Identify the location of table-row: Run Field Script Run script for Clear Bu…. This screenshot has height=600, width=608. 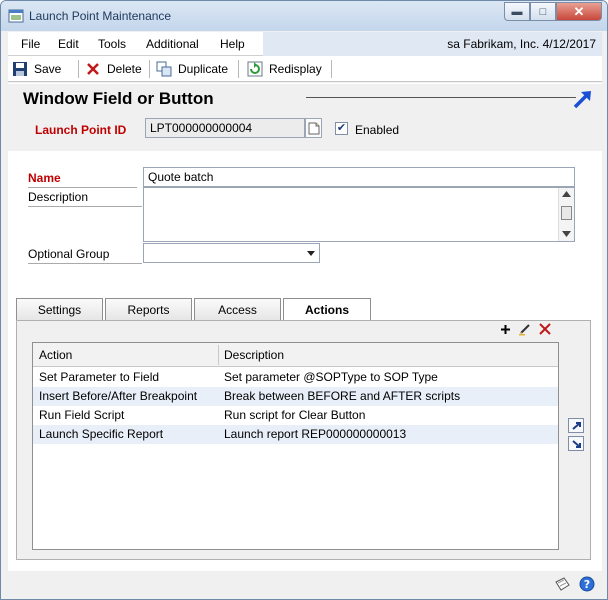
(295, 415).